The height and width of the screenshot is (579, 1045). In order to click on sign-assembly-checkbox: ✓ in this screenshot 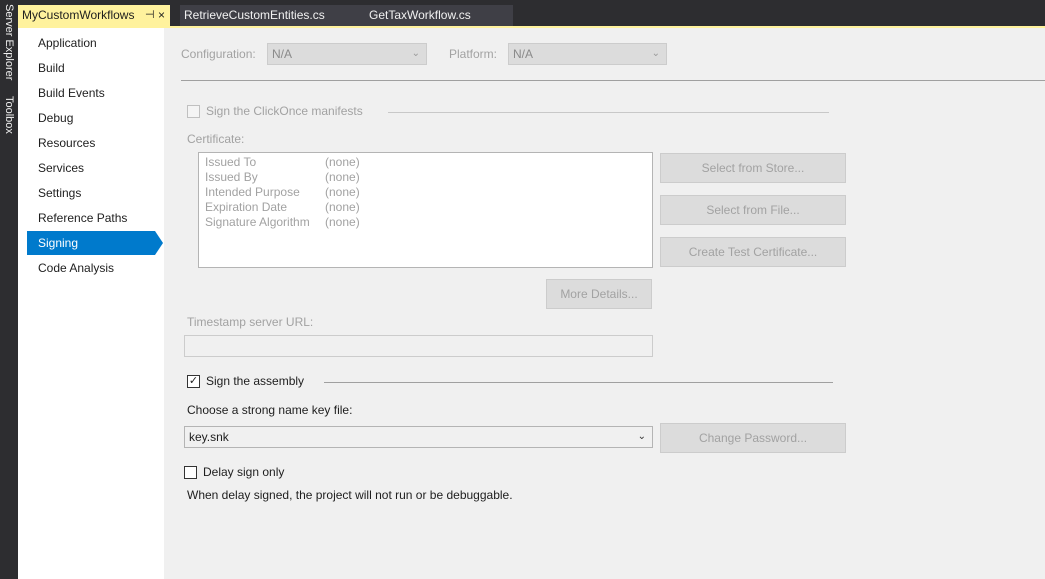, I will do `click(193, 381)`.